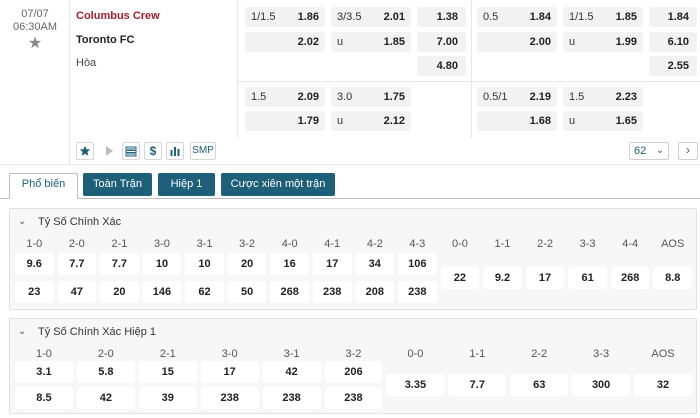  What do you see at coordinates (375, 264) in the screenshot?
I see `score-odds-home: 34` at bounding box center [375, 264].